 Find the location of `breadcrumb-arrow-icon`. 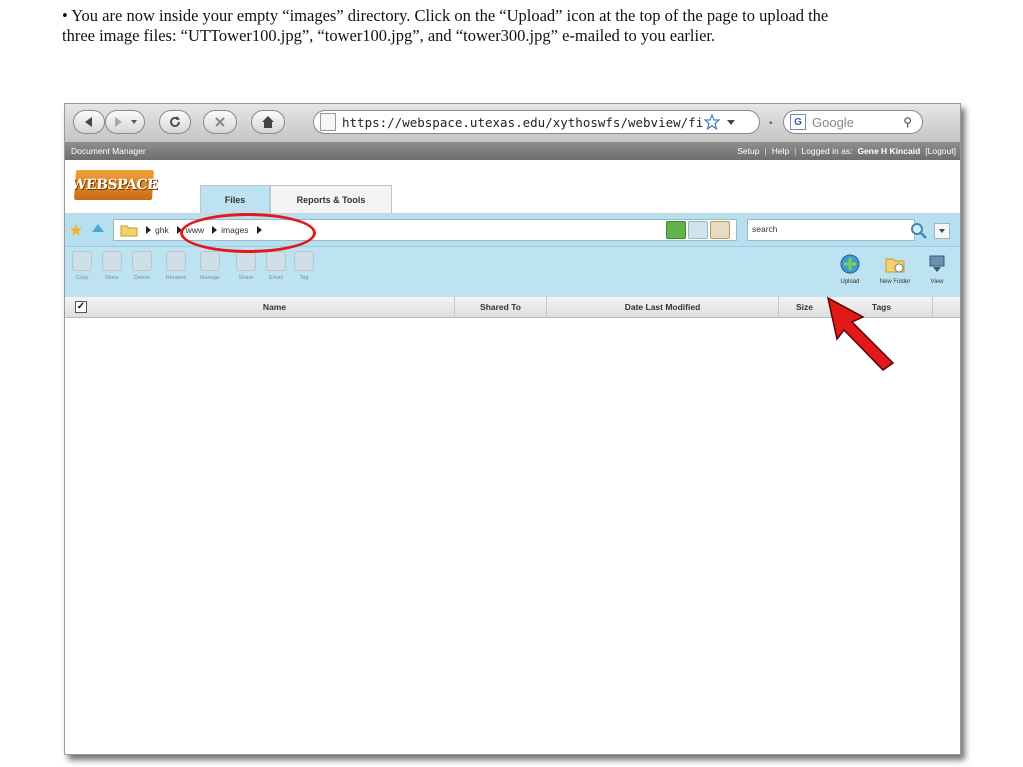

breadcrumb-arrow-icon is located at coordinates (148, 230).